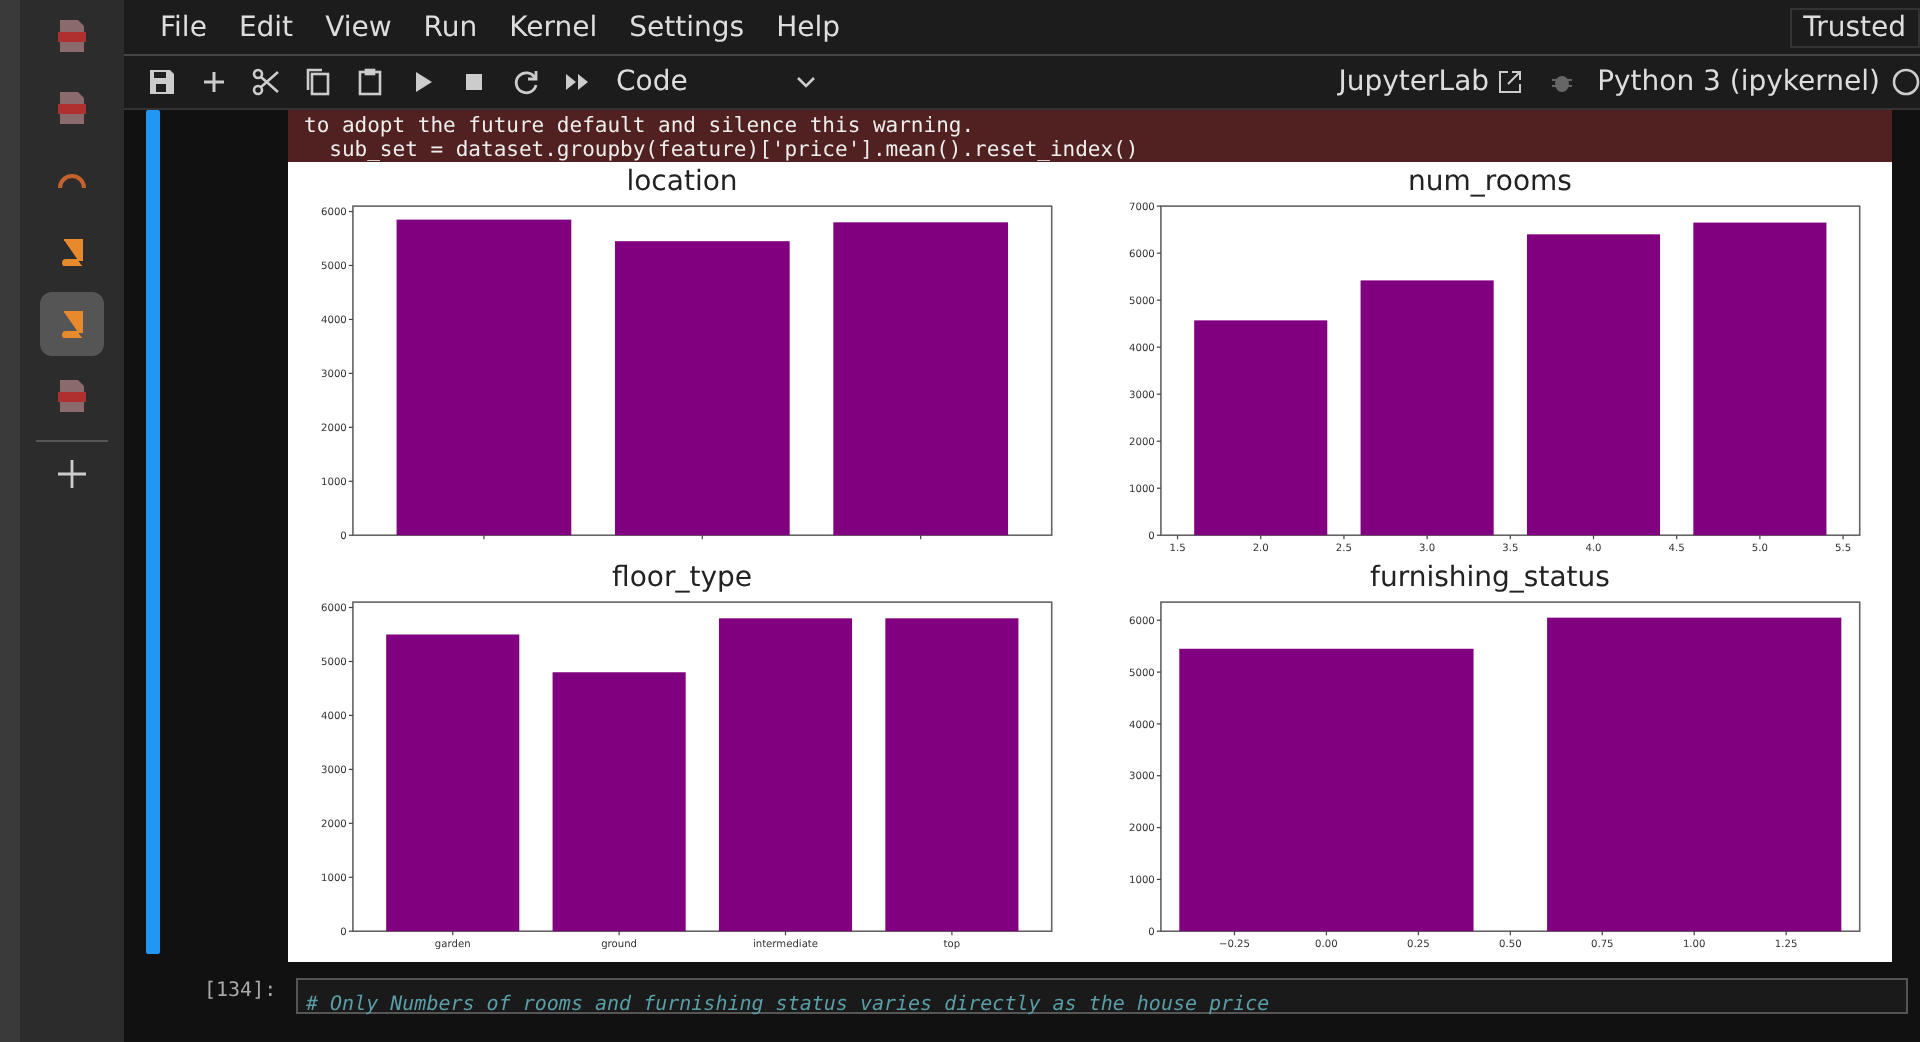  I want to click on code-comment: # Only Numbers of rooms and furnishing status varies directly as the house price, so click(788, 1005).